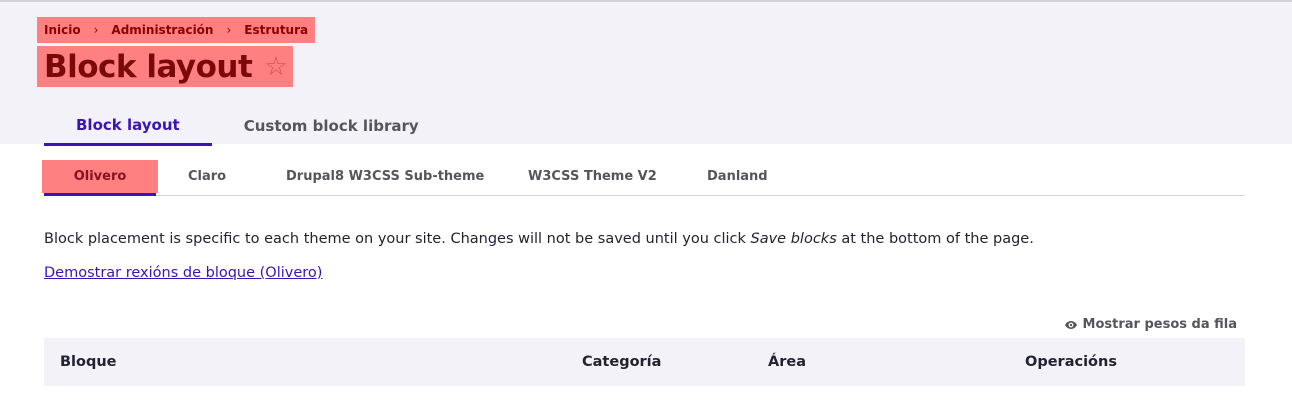 The image size is (1292, 400). I want to click on demonstrate-regions-link: Demostrar rexións de bloque (Olivero), so click(183, 273).